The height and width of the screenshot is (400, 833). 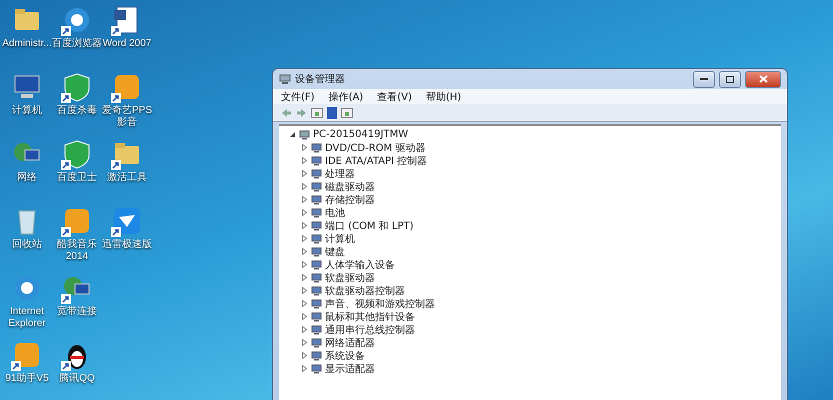 What do you see at coordinates (127, 44) in the screenshot?
I see `desktop-icon-label: Word 2007` at bounding box center [127, 44].